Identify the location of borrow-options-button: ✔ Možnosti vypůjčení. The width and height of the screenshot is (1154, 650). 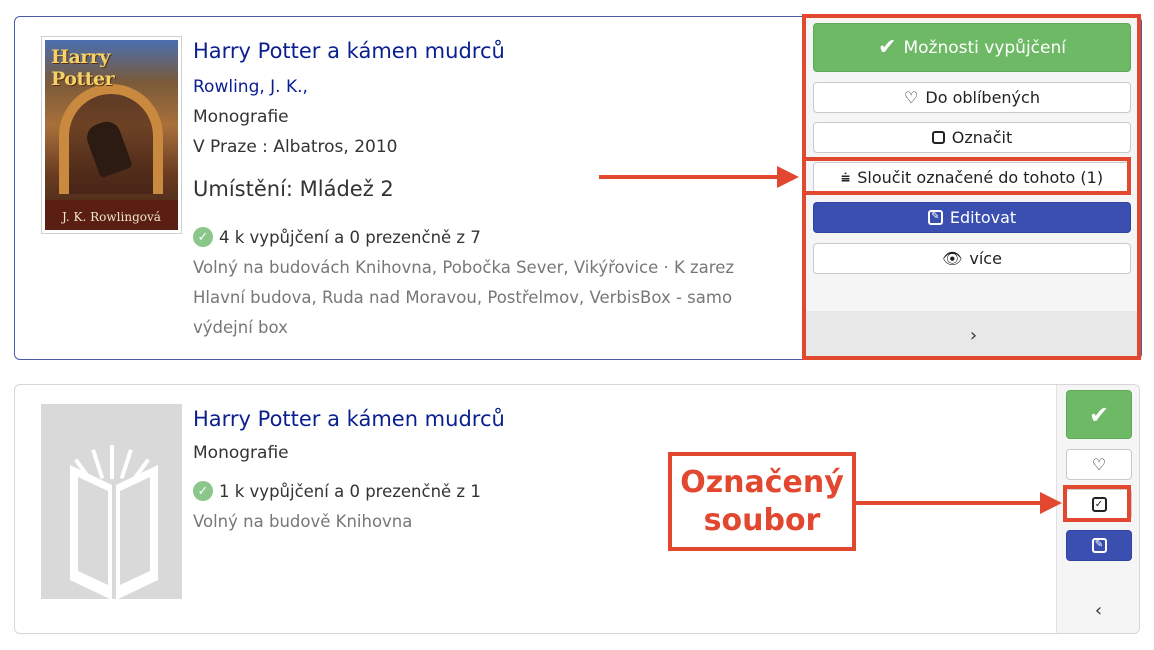
(972, 47).